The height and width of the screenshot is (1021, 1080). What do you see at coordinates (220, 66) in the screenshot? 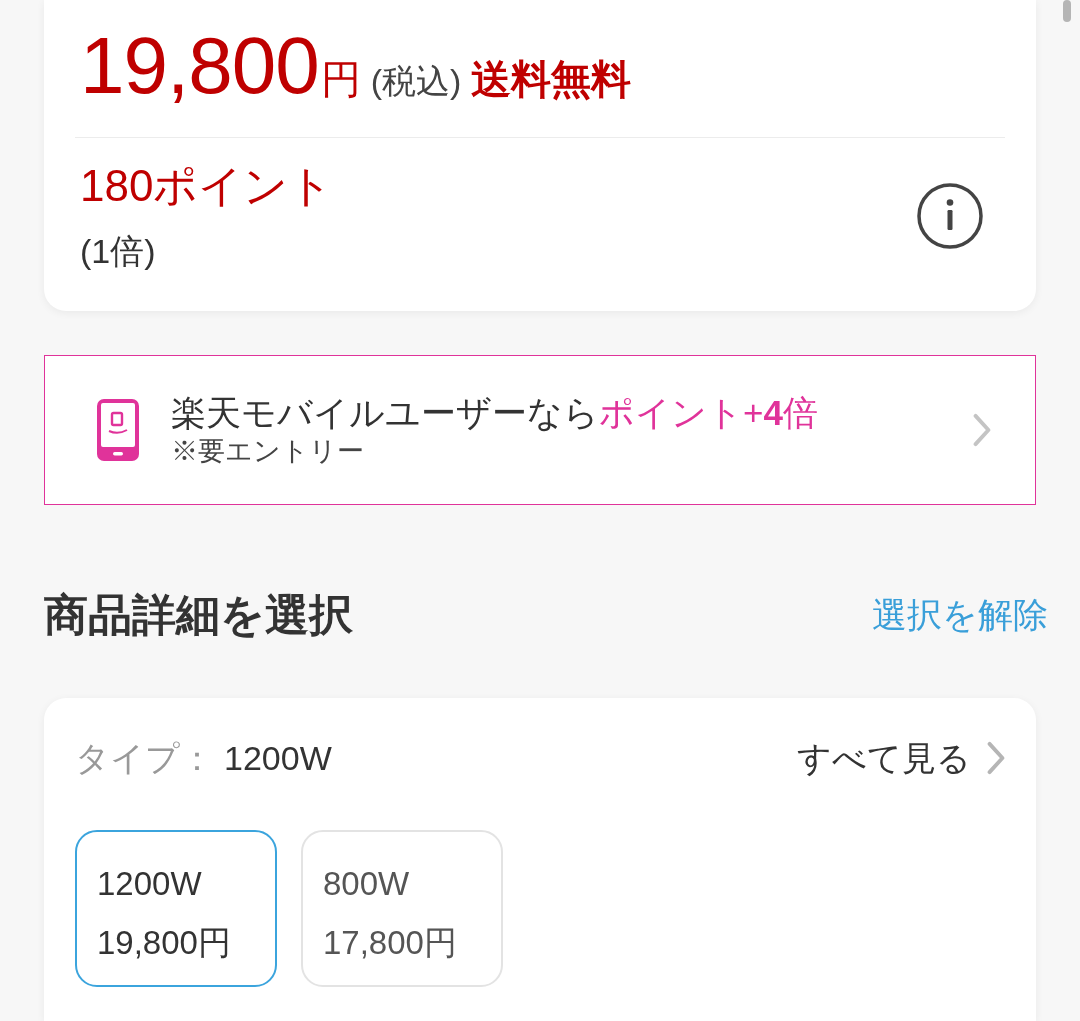
I see `price-text: 19,800円` at bounding box center [220, 66].